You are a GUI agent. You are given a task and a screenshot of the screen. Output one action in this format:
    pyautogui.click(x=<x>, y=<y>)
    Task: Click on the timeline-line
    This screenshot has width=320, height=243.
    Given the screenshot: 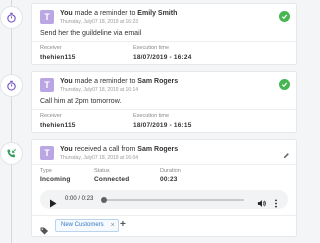 What is the action you would take?
    pyautogui.click(x=11, y=121)
    